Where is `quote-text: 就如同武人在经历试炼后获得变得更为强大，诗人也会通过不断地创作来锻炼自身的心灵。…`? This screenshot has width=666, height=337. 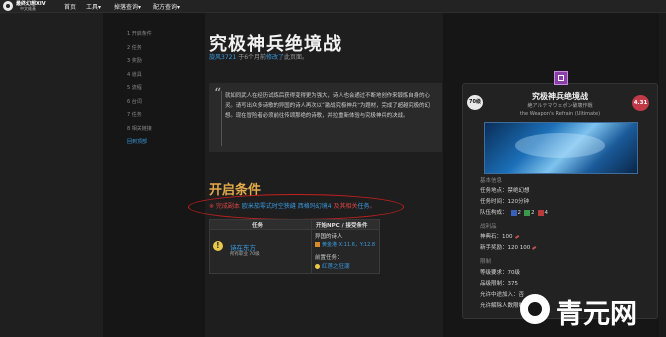 quote-text: 就如同武人在经历试炼后获得变得更为强大，诗人也会通过不断地创作来锻炼自身的心灵。… is located at coordinates (327, 106).